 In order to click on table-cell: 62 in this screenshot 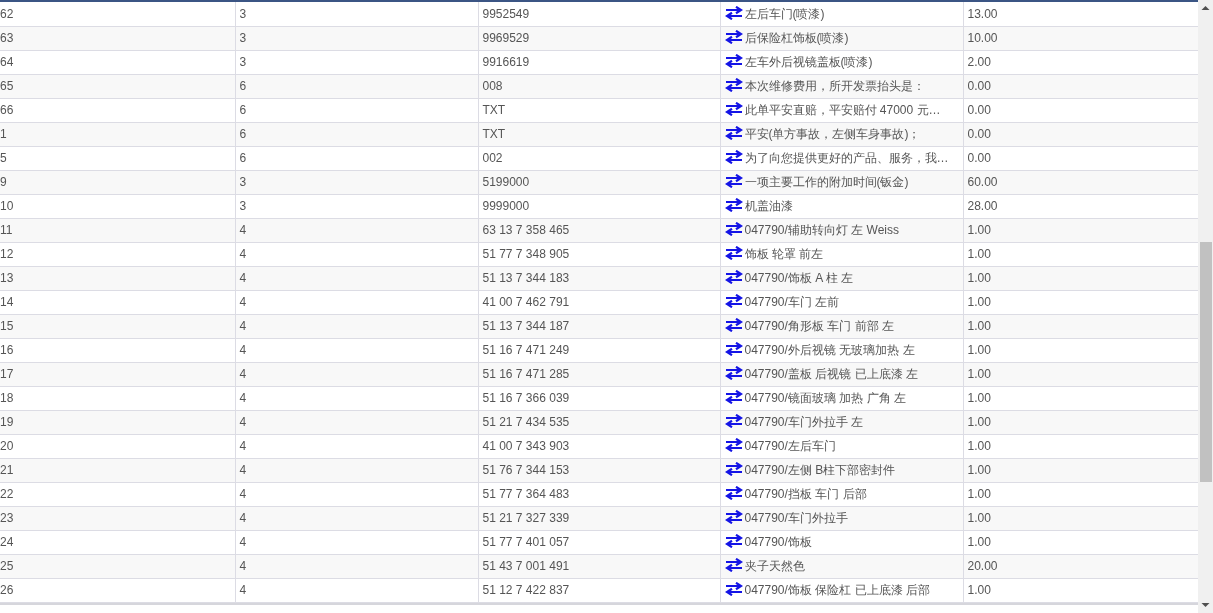, I will do `click(117, 14)`.